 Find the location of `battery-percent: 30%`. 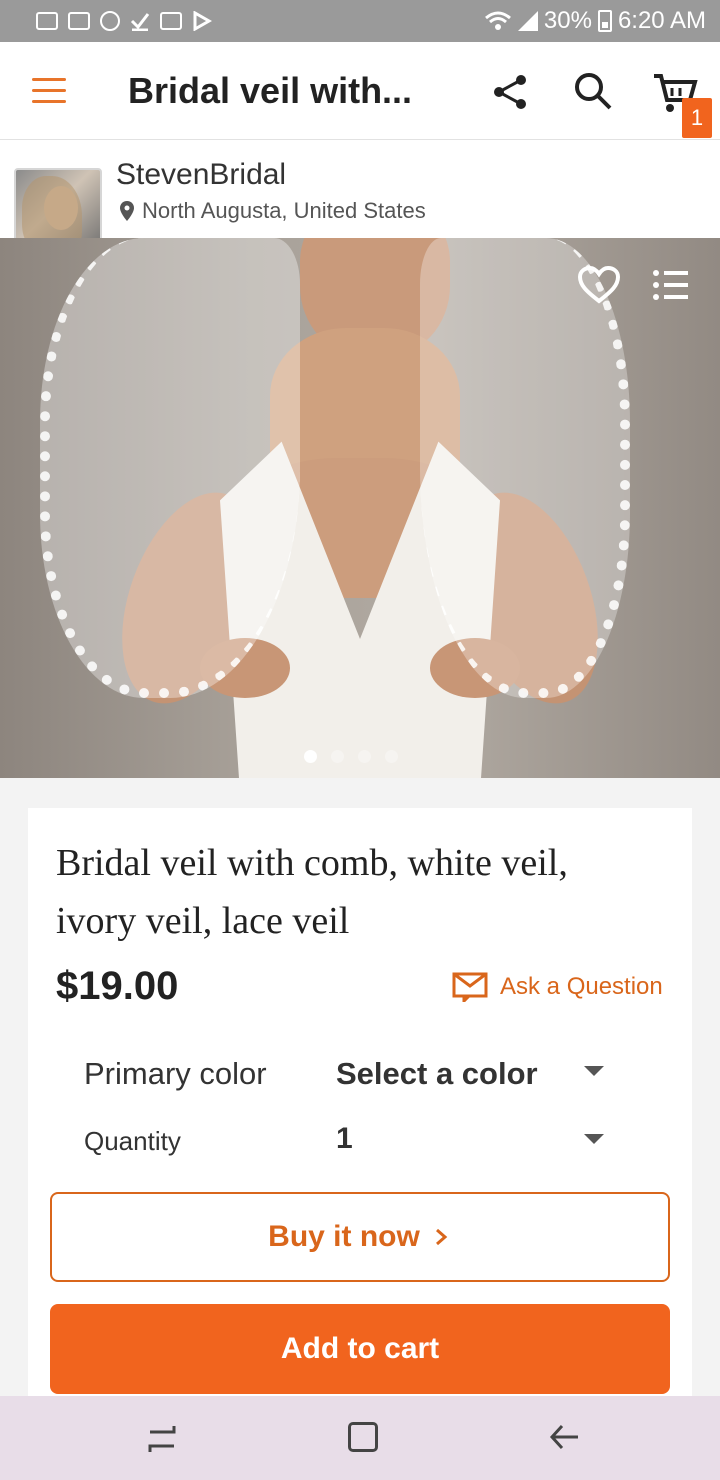

battery-percent: 30% is located at coordinates (567, 20).